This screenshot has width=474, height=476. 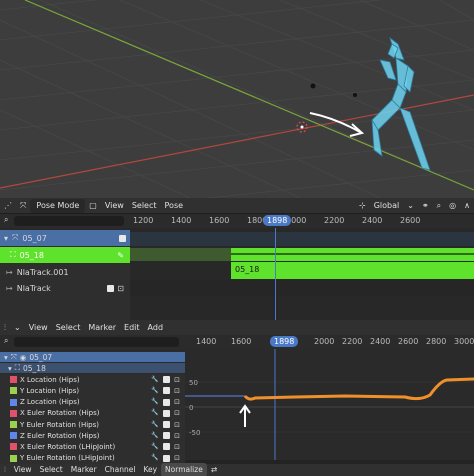 What do you see at coordinates (150, 469) in the screenshot?
I see `menu-key: Key` at bounding box center [150, 469].